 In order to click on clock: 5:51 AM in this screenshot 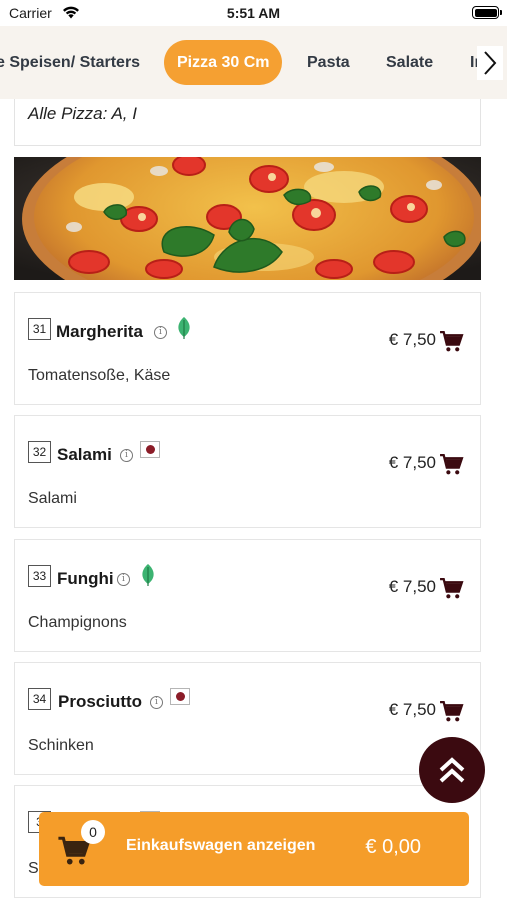, I will do `click(253, 13)`.